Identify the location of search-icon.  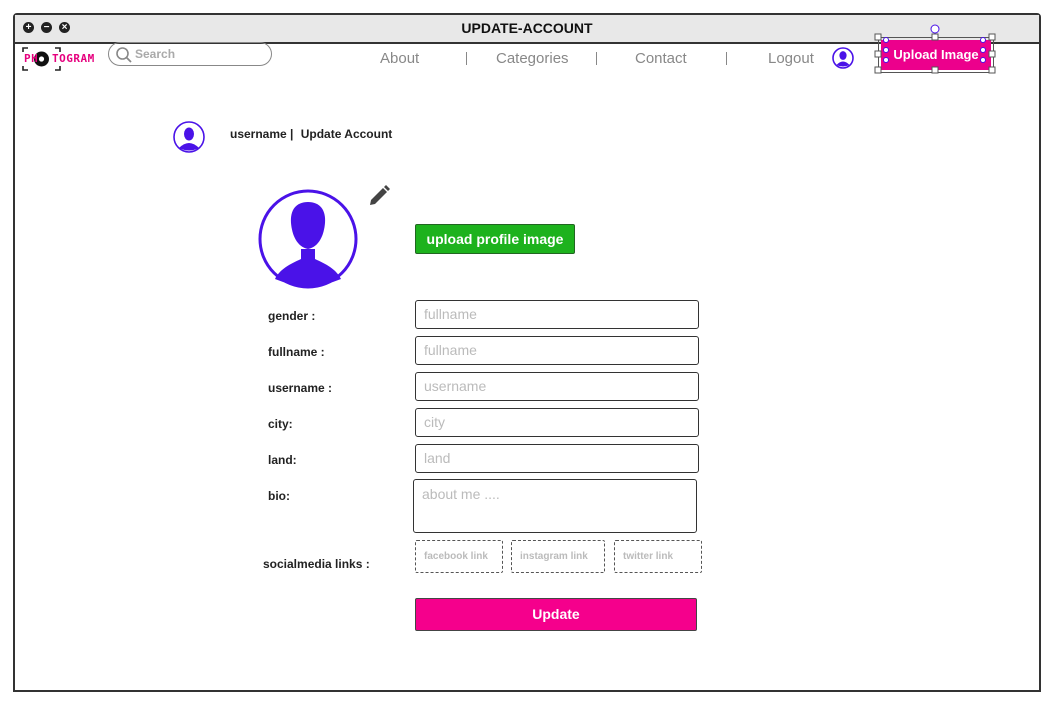
(124, 55).